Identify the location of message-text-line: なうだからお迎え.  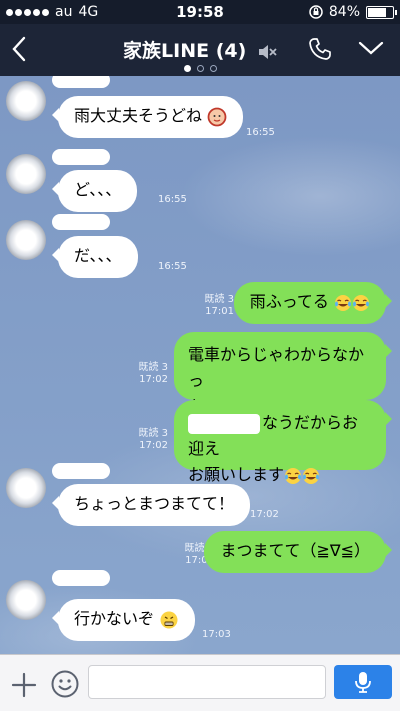
(273, 435).